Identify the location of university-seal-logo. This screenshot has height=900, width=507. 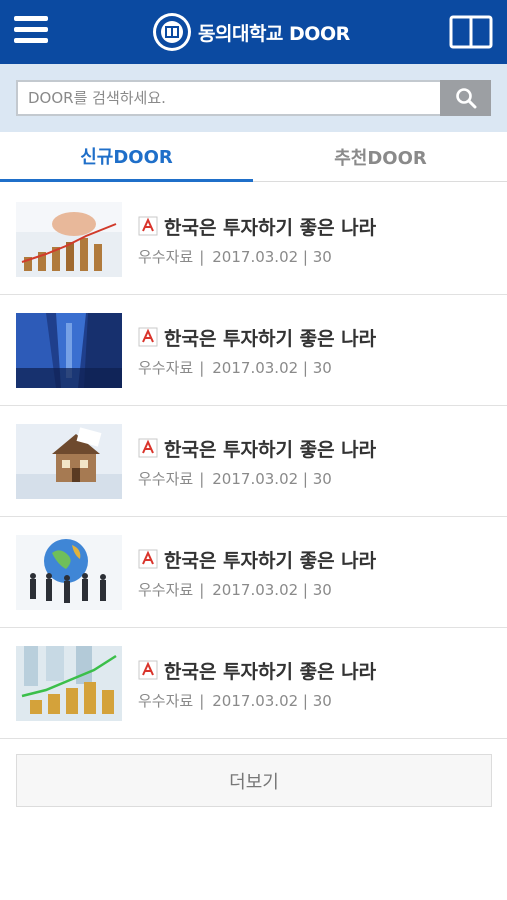
(172, 32).